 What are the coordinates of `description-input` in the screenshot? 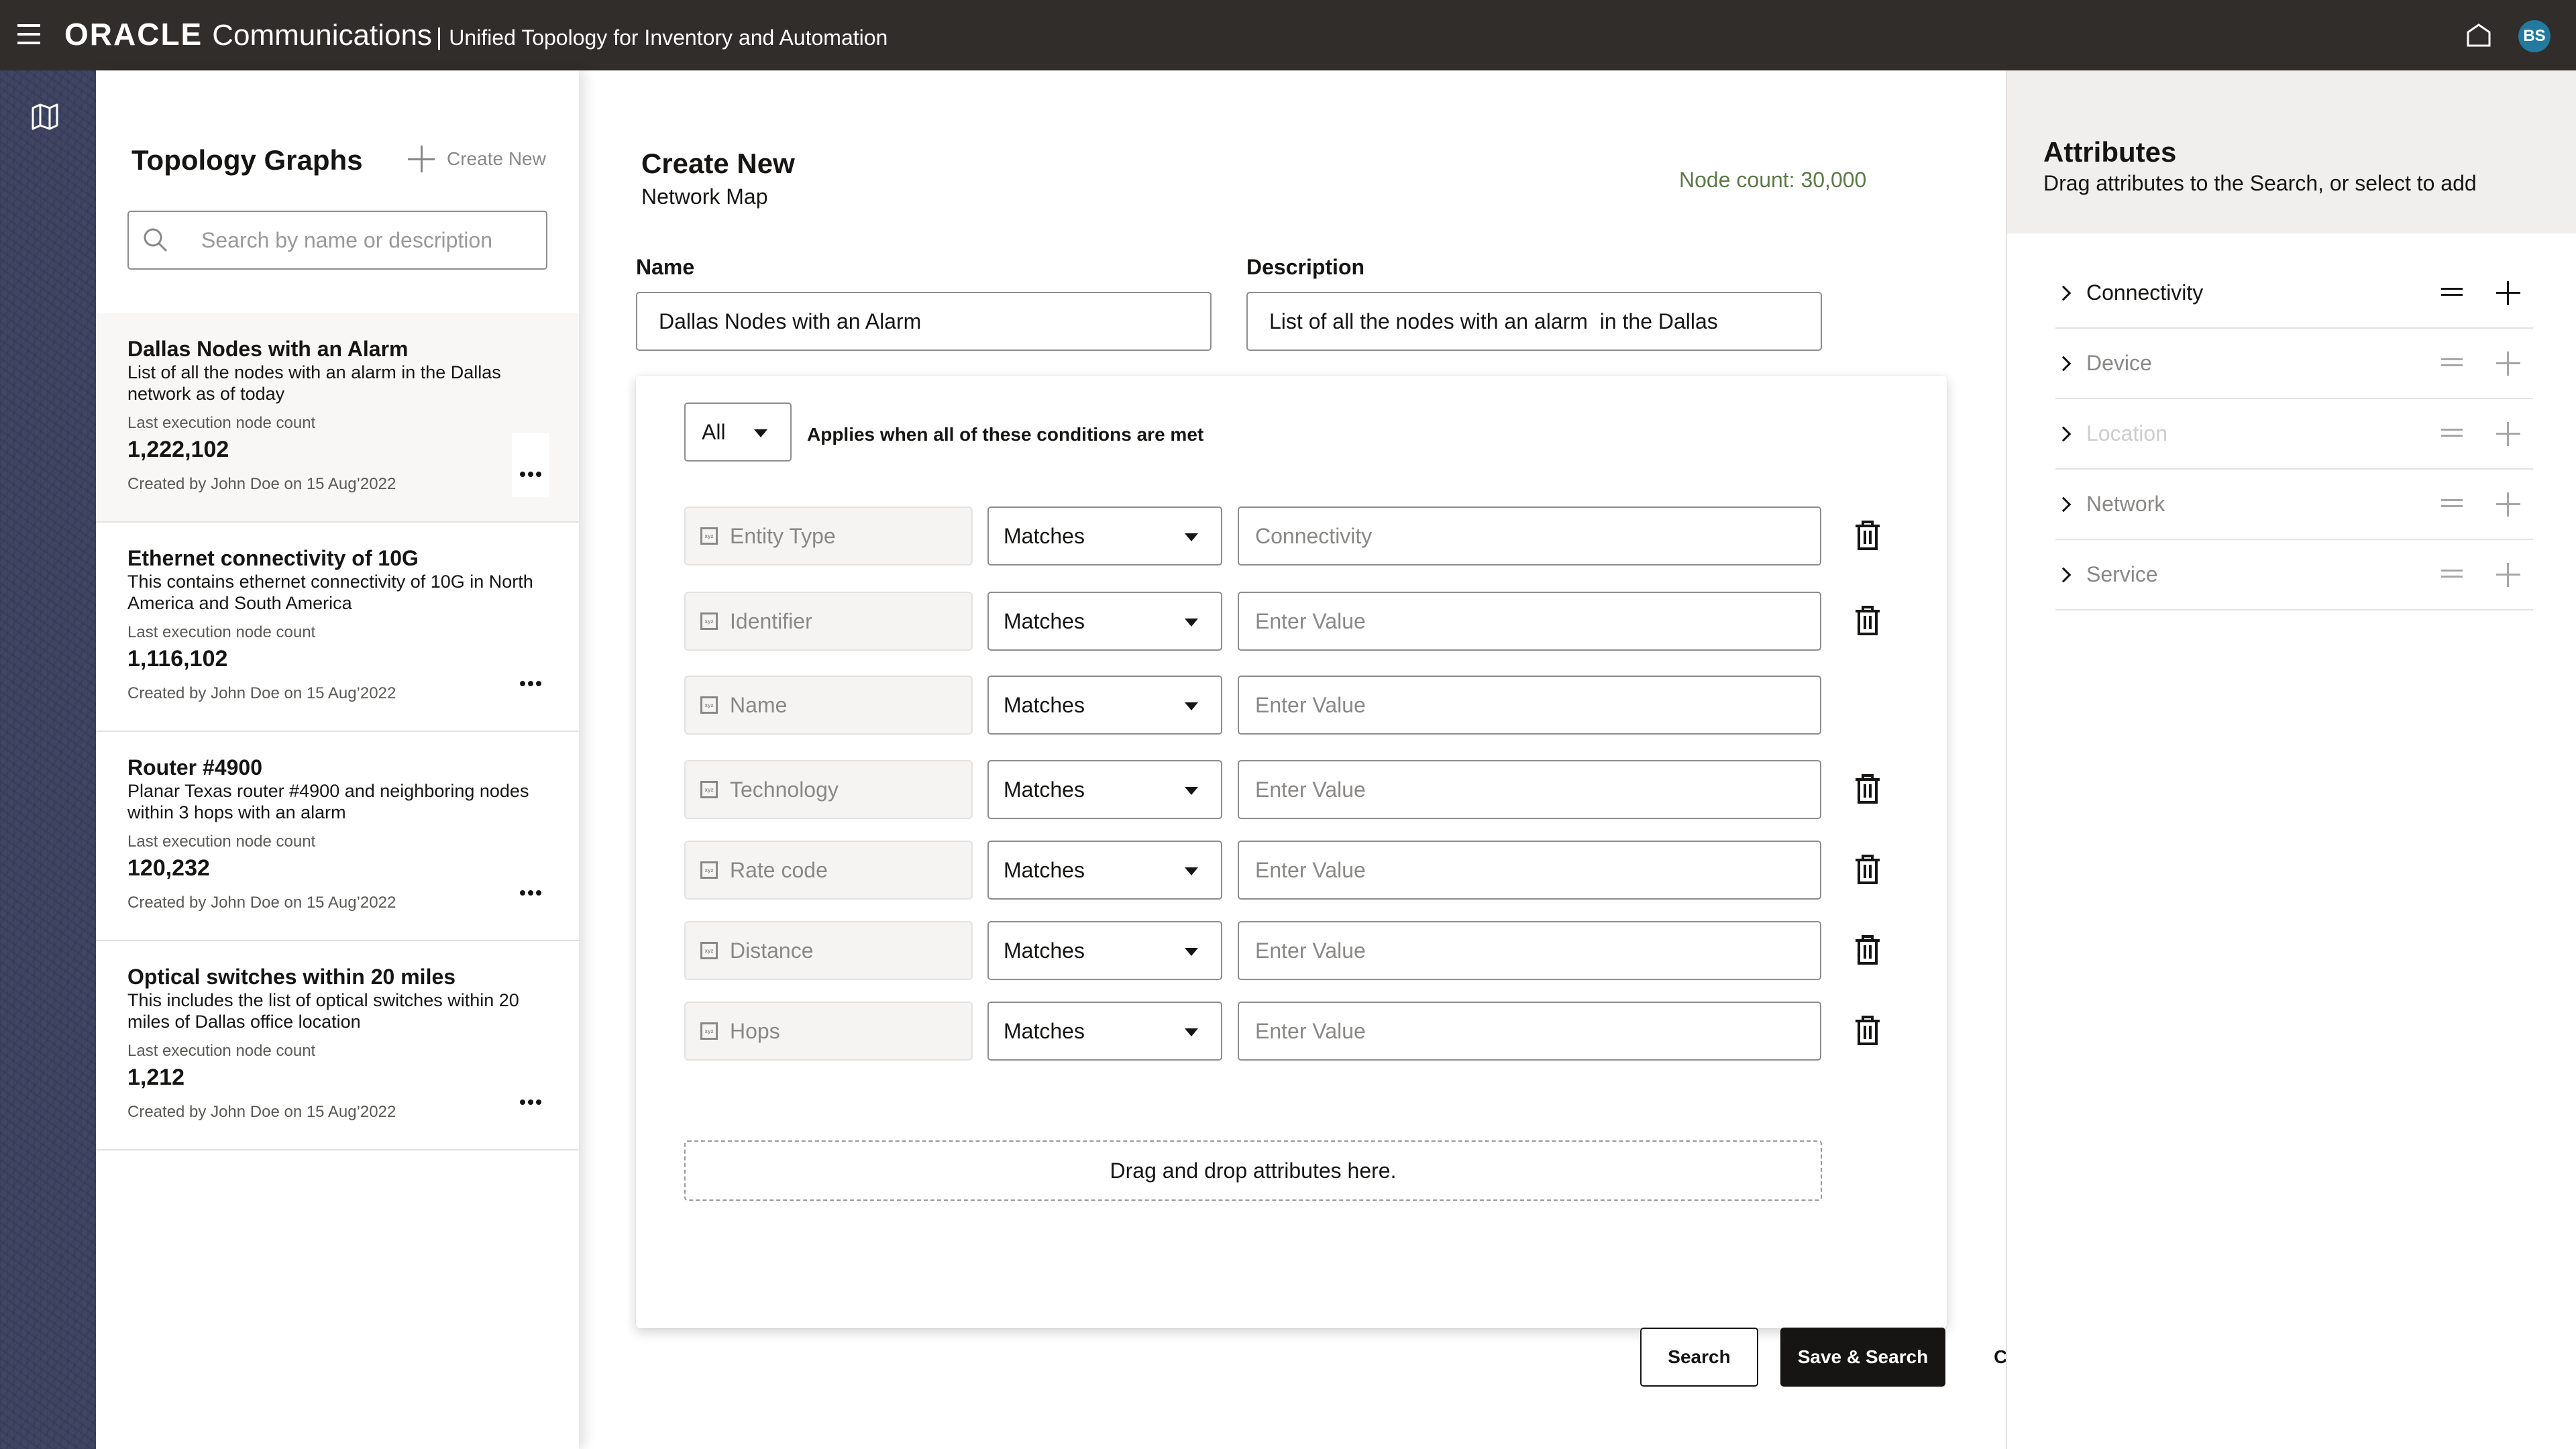 It's located at (1534, 321).